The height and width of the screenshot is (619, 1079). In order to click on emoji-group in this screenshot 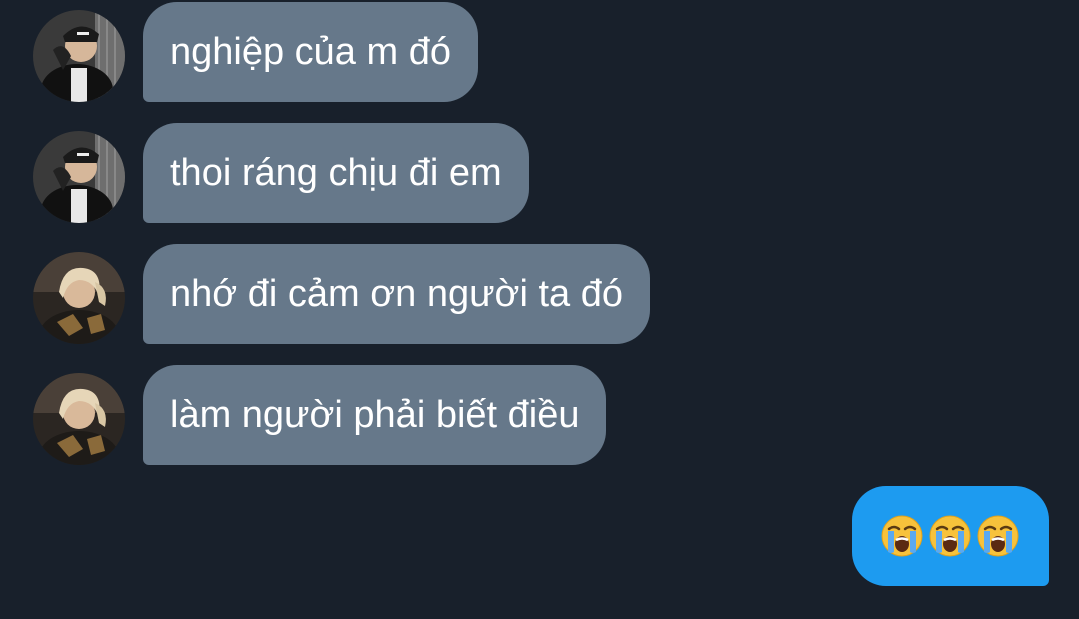, I will do `click(950, 537)`.